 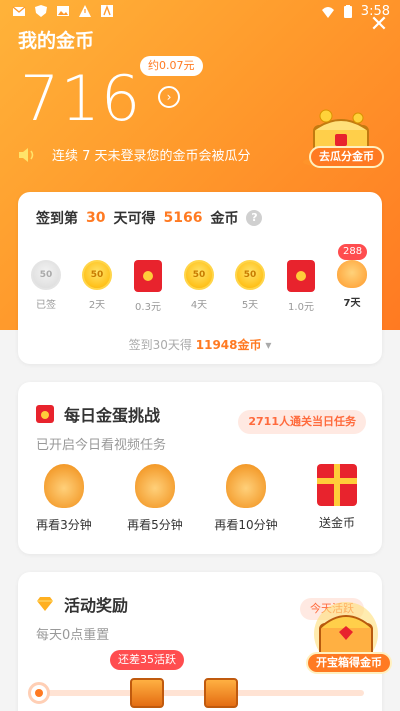 I want to click on text-icon, so click(x=107, y=11).